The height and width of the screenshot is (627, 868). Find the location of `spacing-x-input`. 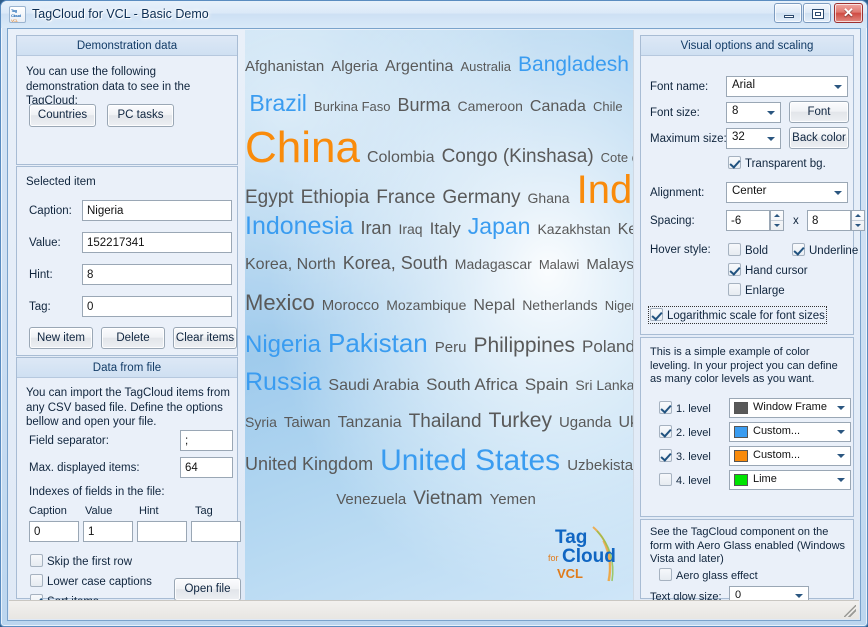

spacing-x-input is located at coordinates (748, 220).